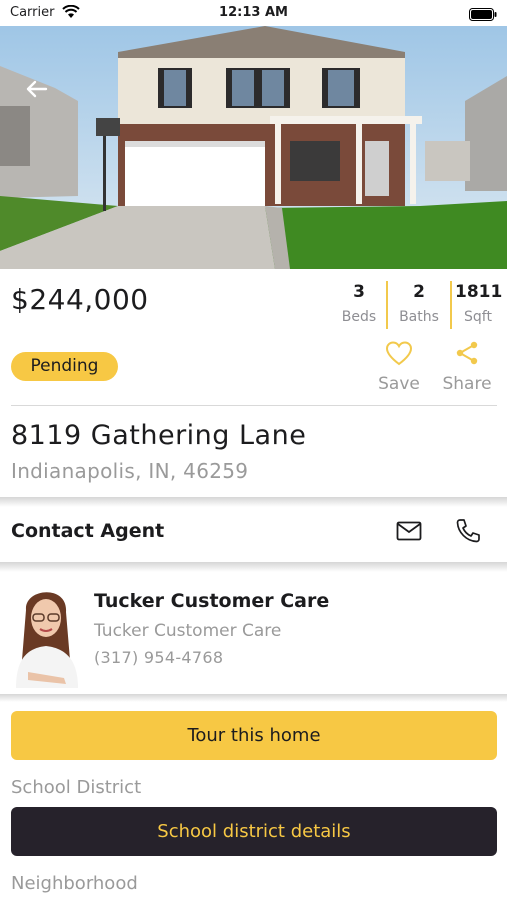 This screenshot has width=507, height=900. I want to click on share-icon, so click(467, 353).